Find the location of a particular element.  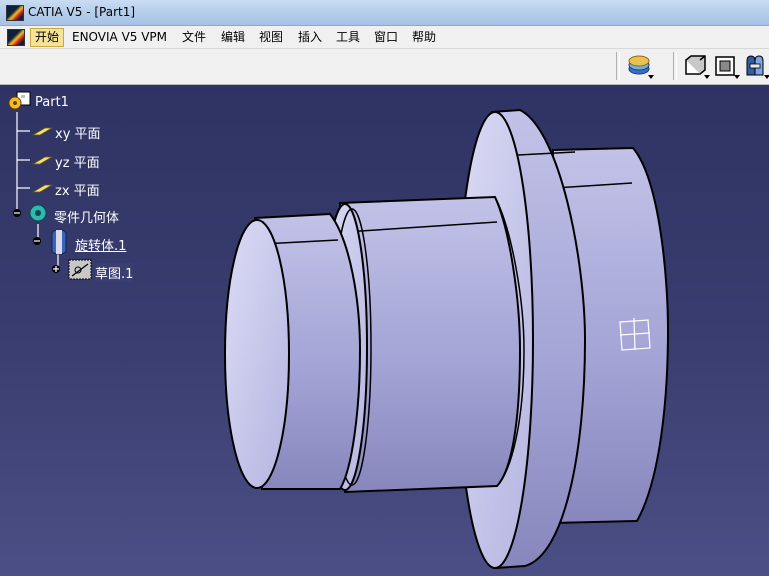

menu-view: 视图 is located at coordinates (271, 37).